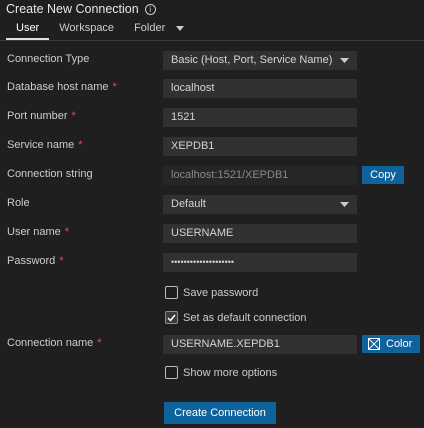 The height and width of the screenshot is (428, 424). I want to click on color-button-label: Color, so click(399, 344).